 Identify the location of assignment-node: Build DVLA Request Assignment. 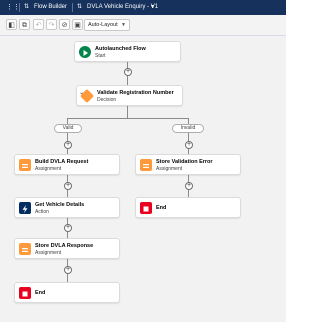
(67, 164).